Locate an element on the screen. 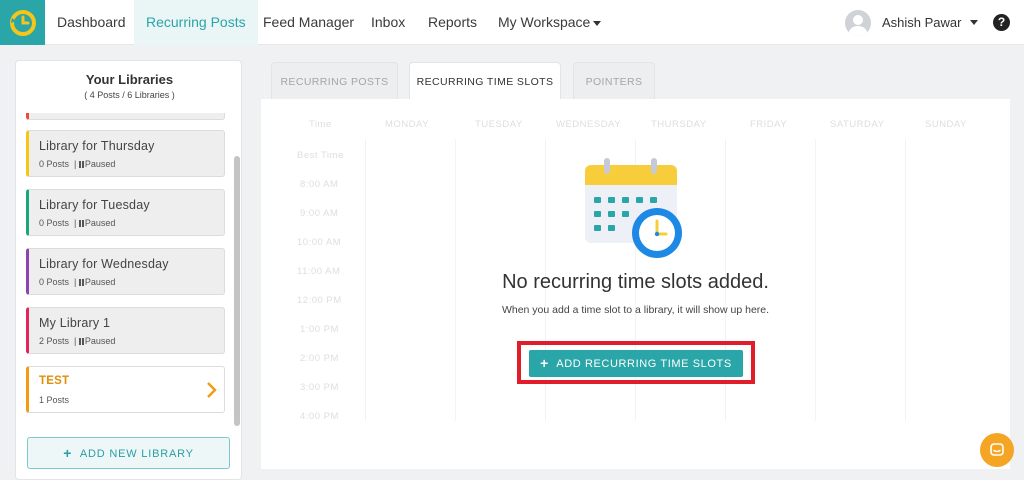 This screenshot has width=1024, height=480. library-card-partial is located at coordinates (125, 116).